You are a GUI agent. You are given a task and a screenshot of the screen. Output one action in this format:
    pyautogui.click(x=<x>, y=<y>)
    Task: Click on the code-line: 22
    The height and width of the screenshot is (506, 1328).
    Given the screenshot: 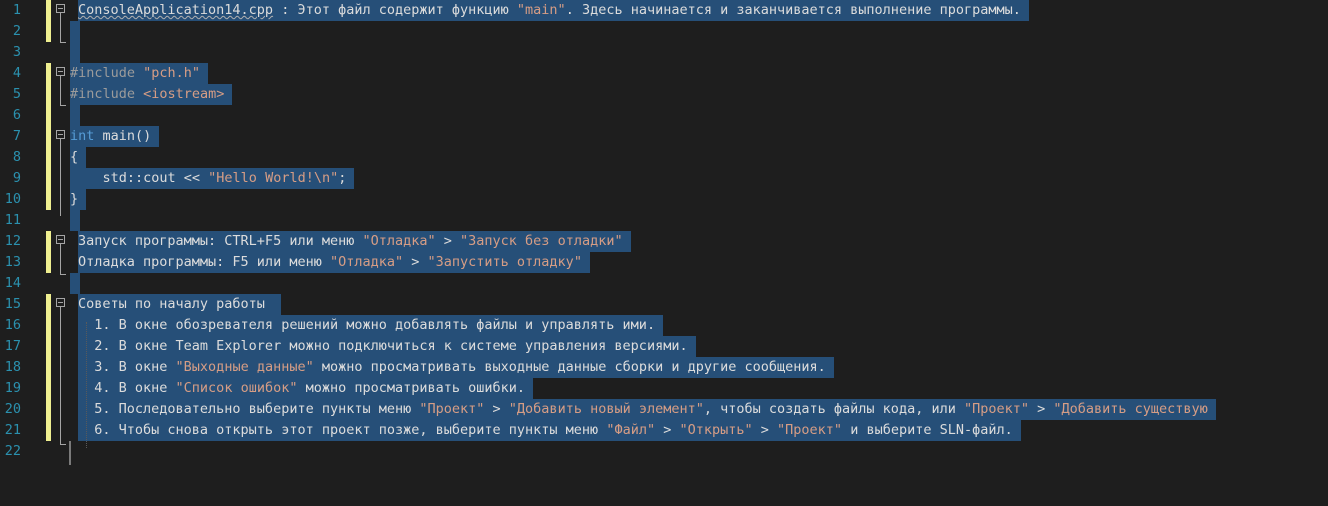 What is the action you would take?
    pyautogui.click(x=664, y=451)
    